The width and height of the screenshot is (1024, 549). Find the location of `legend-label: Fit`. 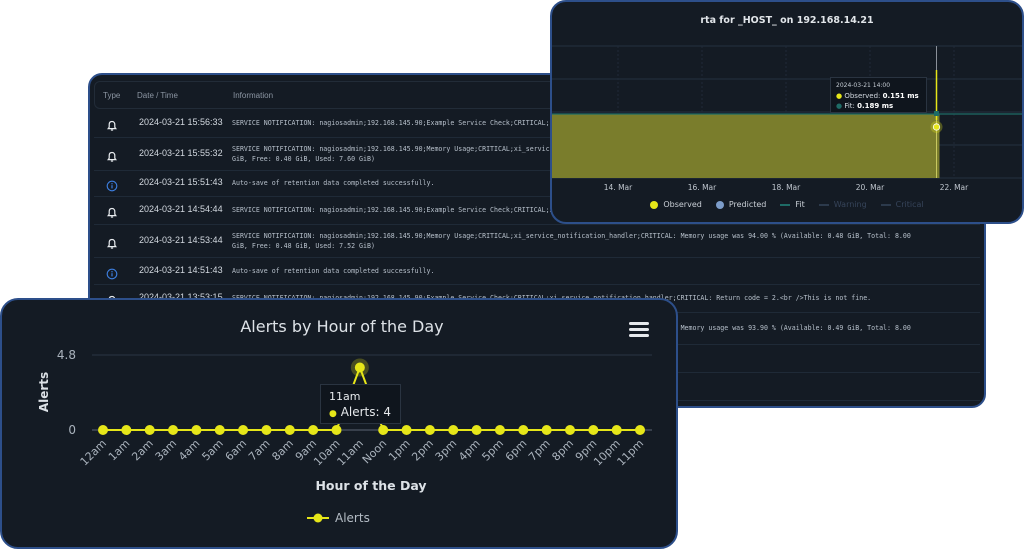

legend-label: Fit is located at coordinates (800, 204).